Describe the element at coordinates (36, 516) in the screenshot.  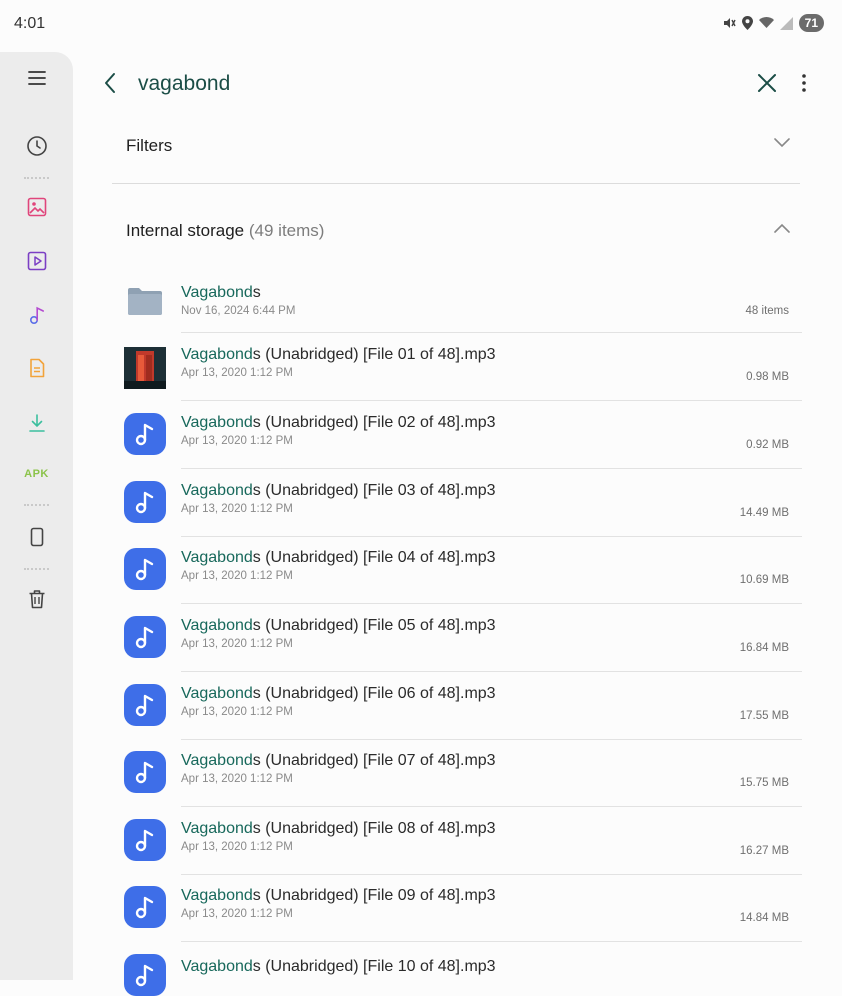
I see `navigation-rail: APK` at that location.